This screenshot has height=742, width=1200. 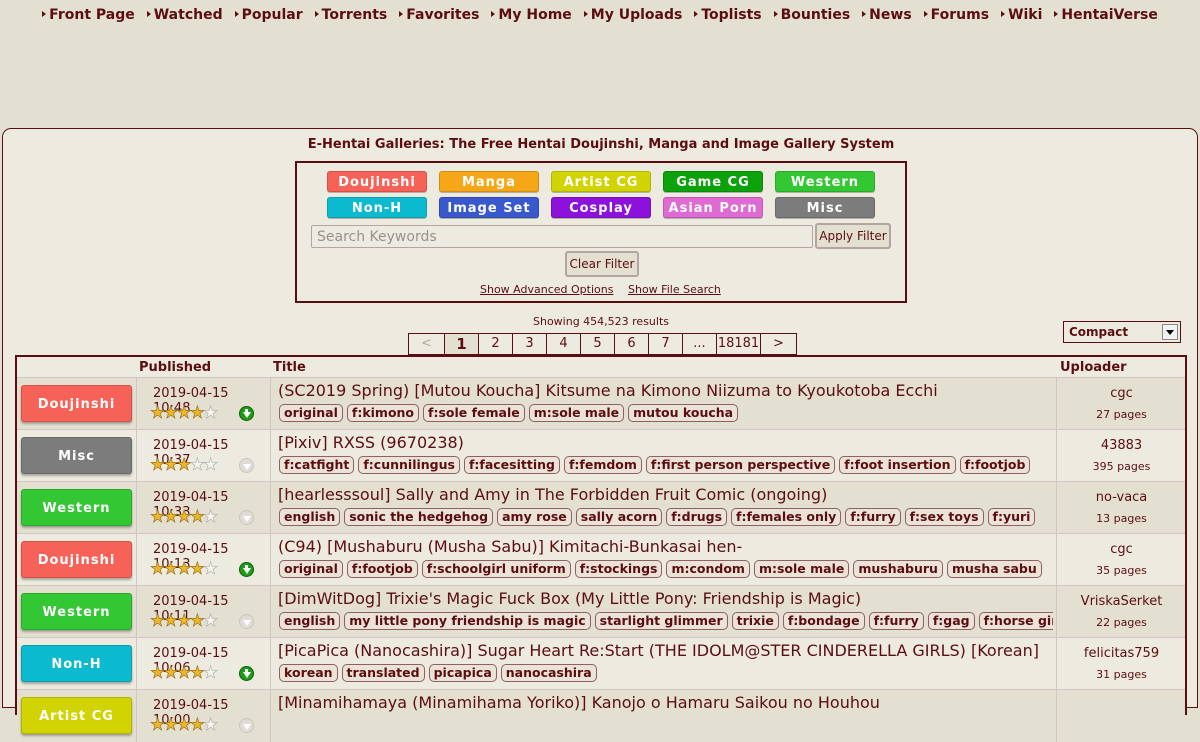 What do you see at coordinates (786, 517) in the screenshot?
I see `tag: f:females only` at bounding box center [786, 517].